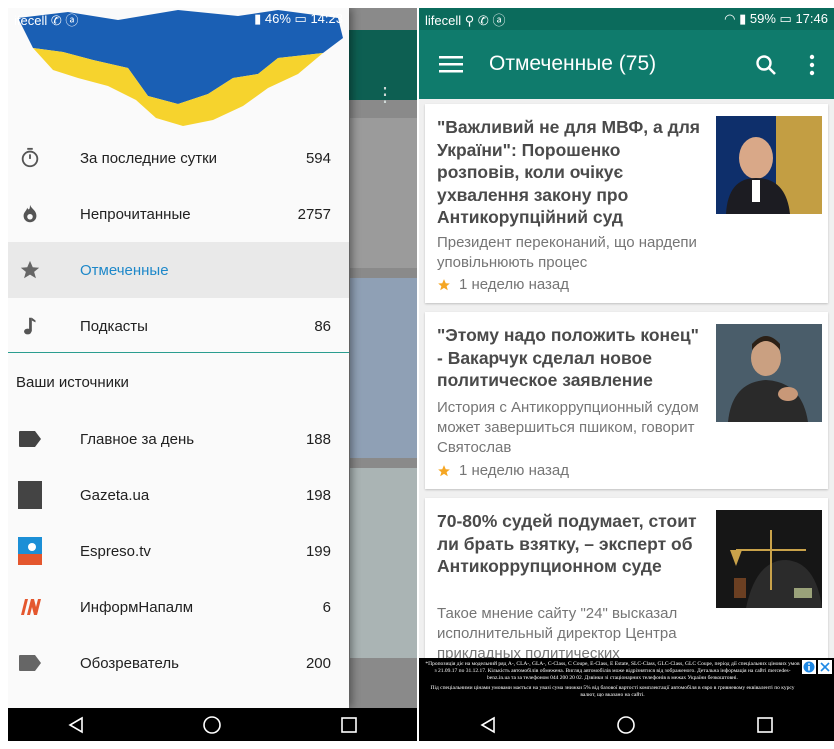  I want to click on source-count: 200, so click(318, 663).